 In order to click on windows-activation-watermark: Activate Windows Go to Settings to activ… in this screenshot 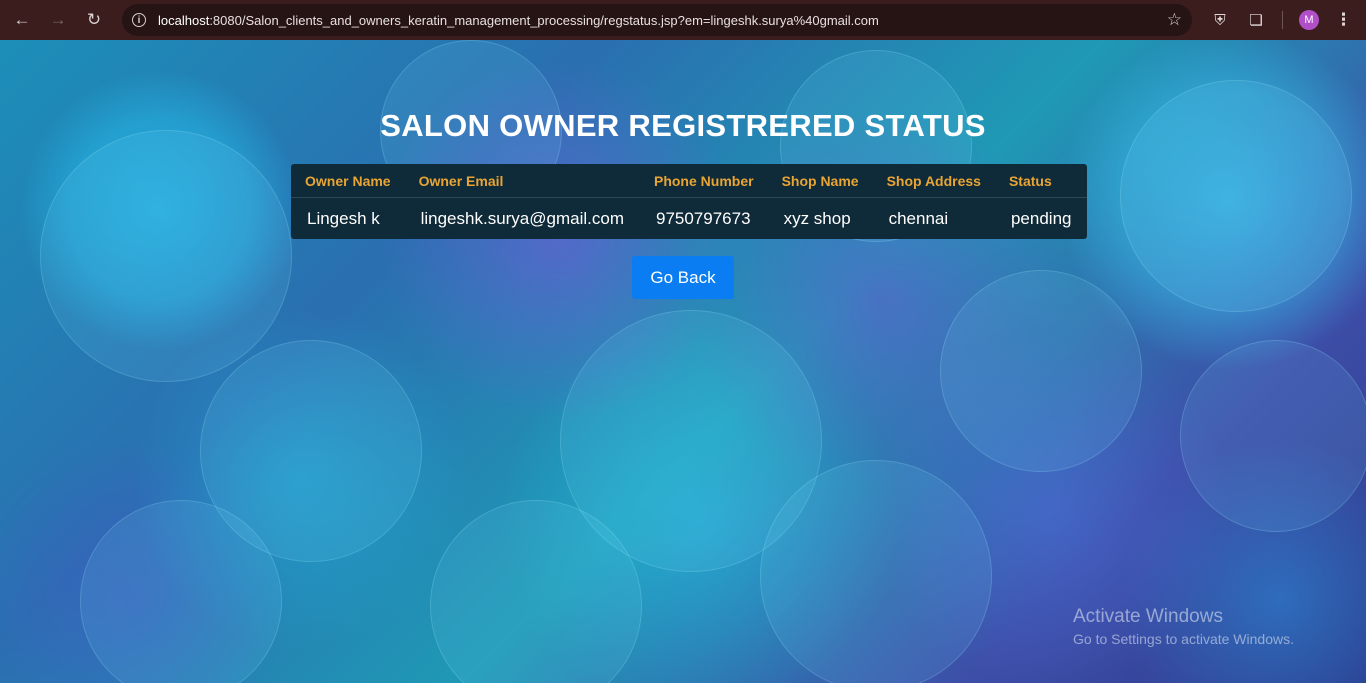, I will do `click(1183, 627)`.